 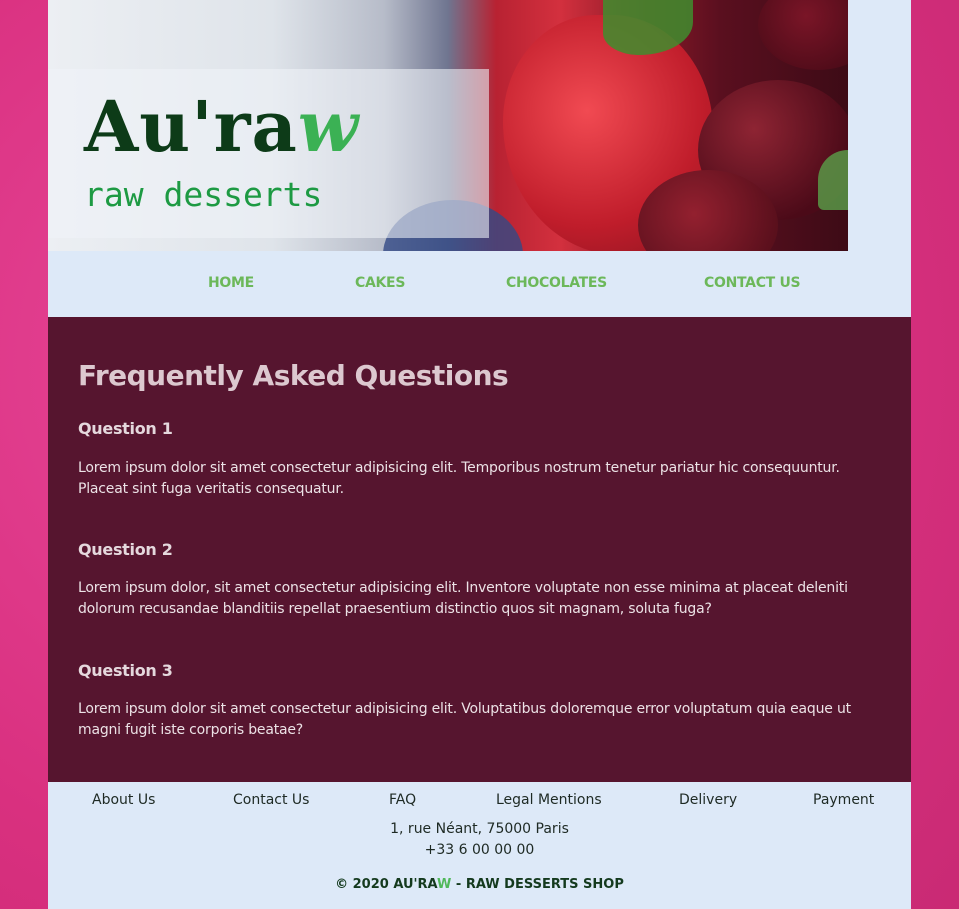 I want to click on faq-title: Frequently Asked Questions, so click(x=293, y=375).